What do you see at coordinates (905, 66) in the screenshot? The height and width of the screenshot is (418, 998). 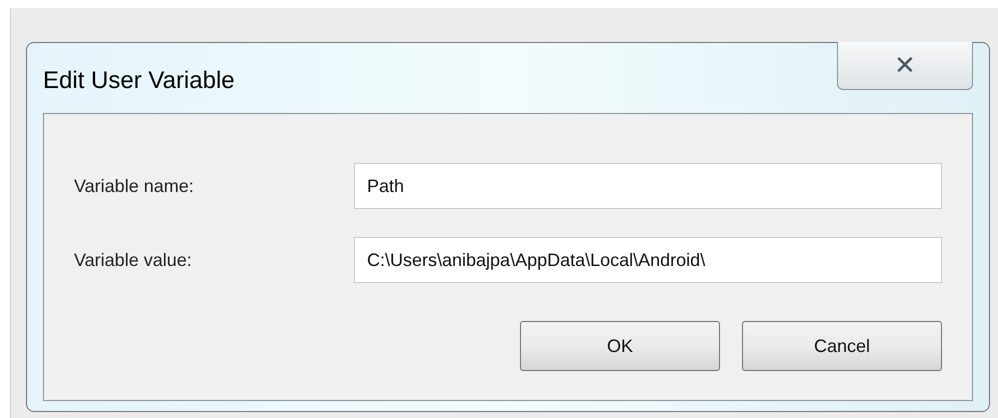 I see `close-button: ✕` at bounding box center [905, 66].